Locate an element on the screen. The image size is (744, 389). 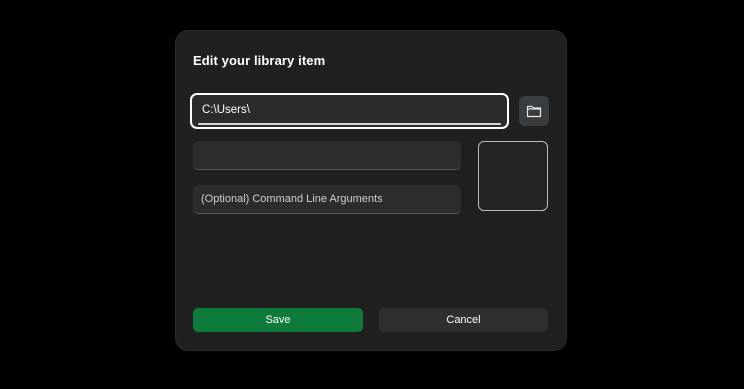
dialog-title: Edit your library item is located at coordinates (259, 60).